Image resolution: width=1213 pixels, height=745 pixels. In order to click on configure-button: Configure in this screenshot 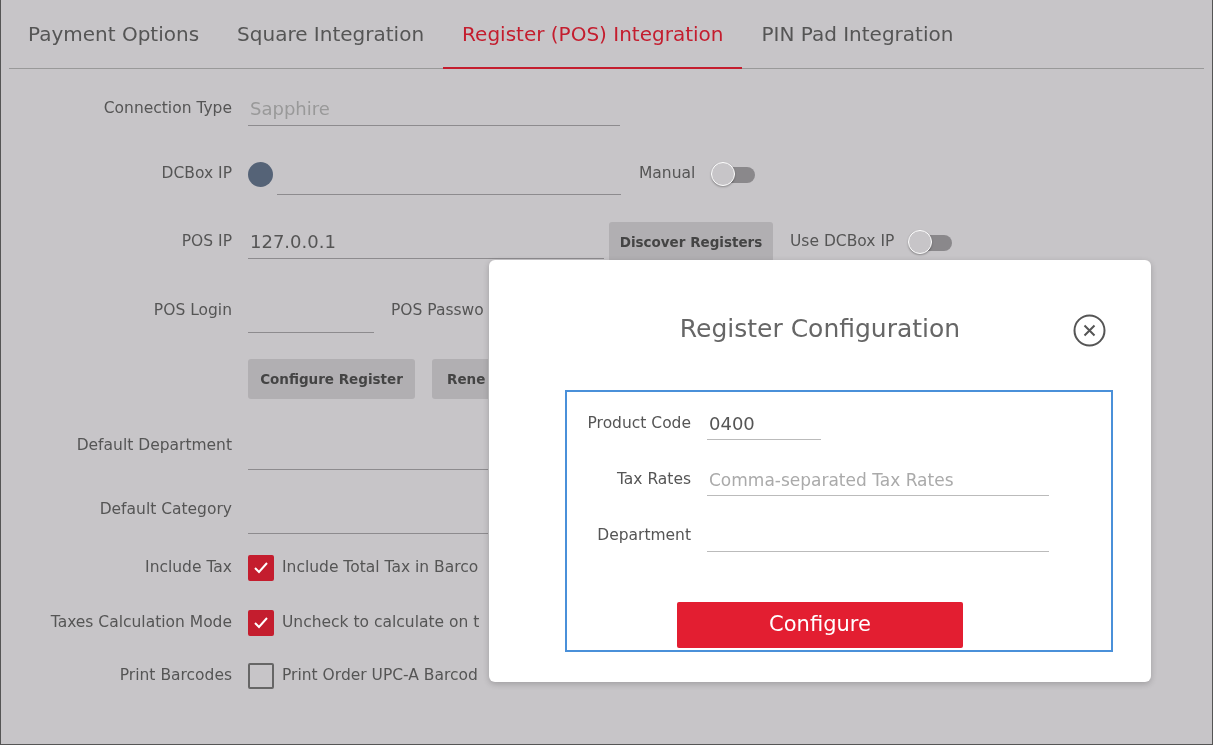, I will do `click(820, 625)`.